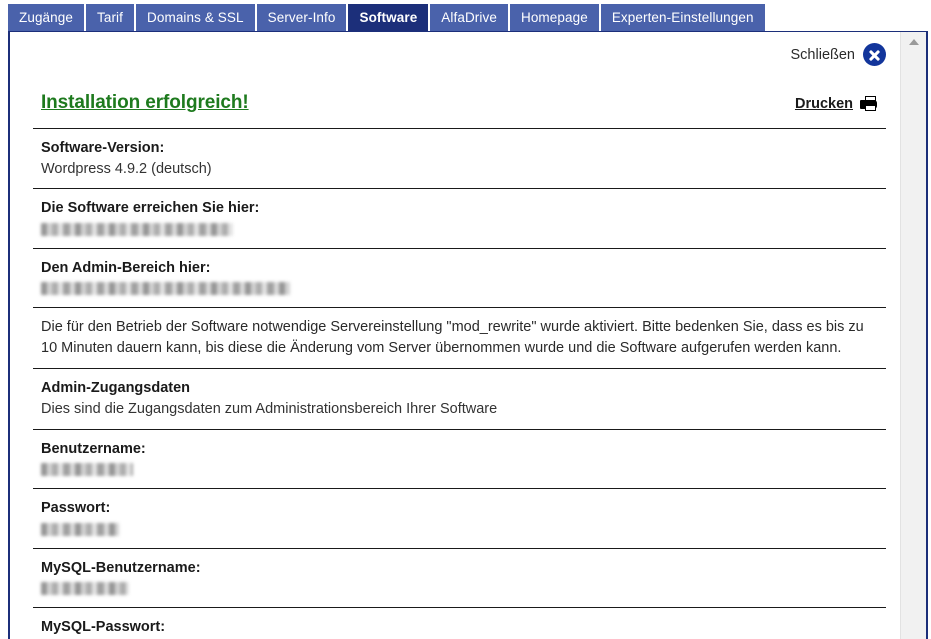 The height and width of the screenshot is (639, 931). What do you see at coordinates (103, 627) in the screenshot?
I see `detail-label: MySQL-Passwort:` at bounding box center [103, 627].